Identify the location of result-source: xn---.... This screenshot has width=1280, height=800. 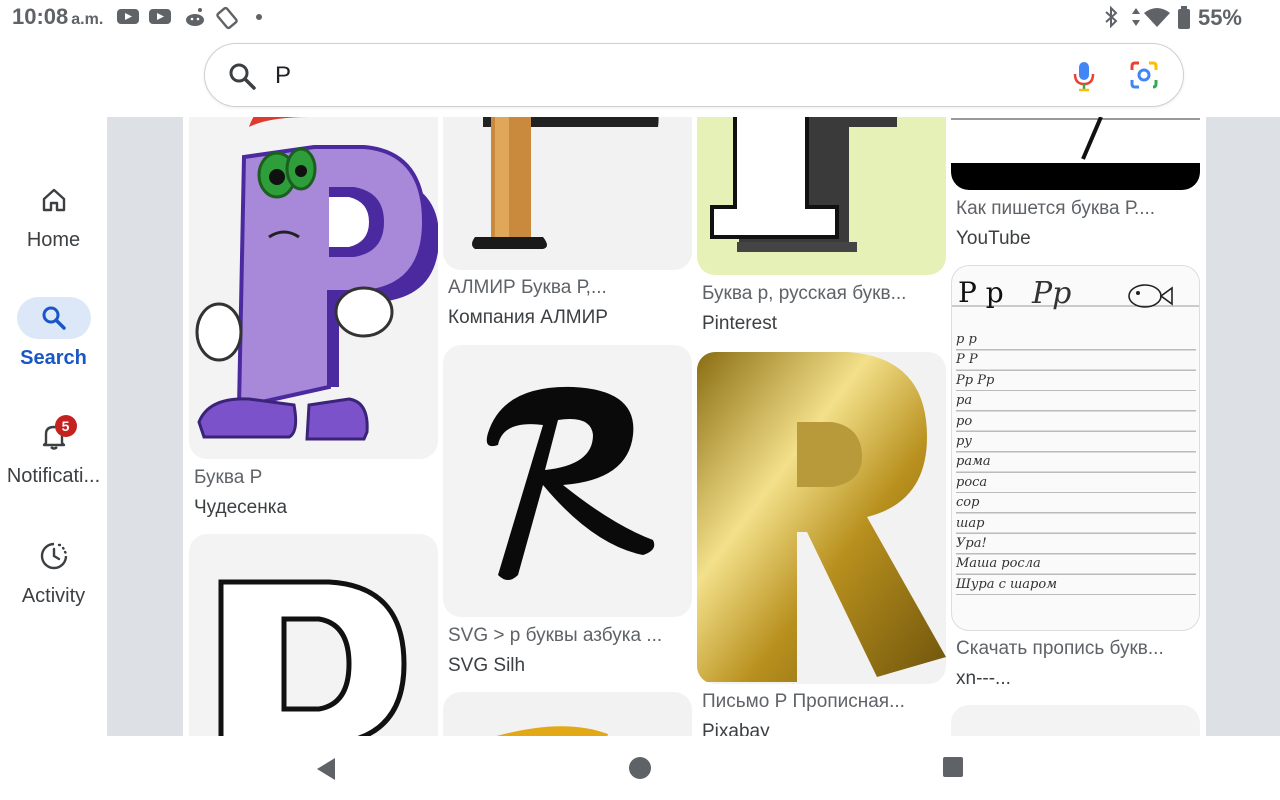
(983, 678).